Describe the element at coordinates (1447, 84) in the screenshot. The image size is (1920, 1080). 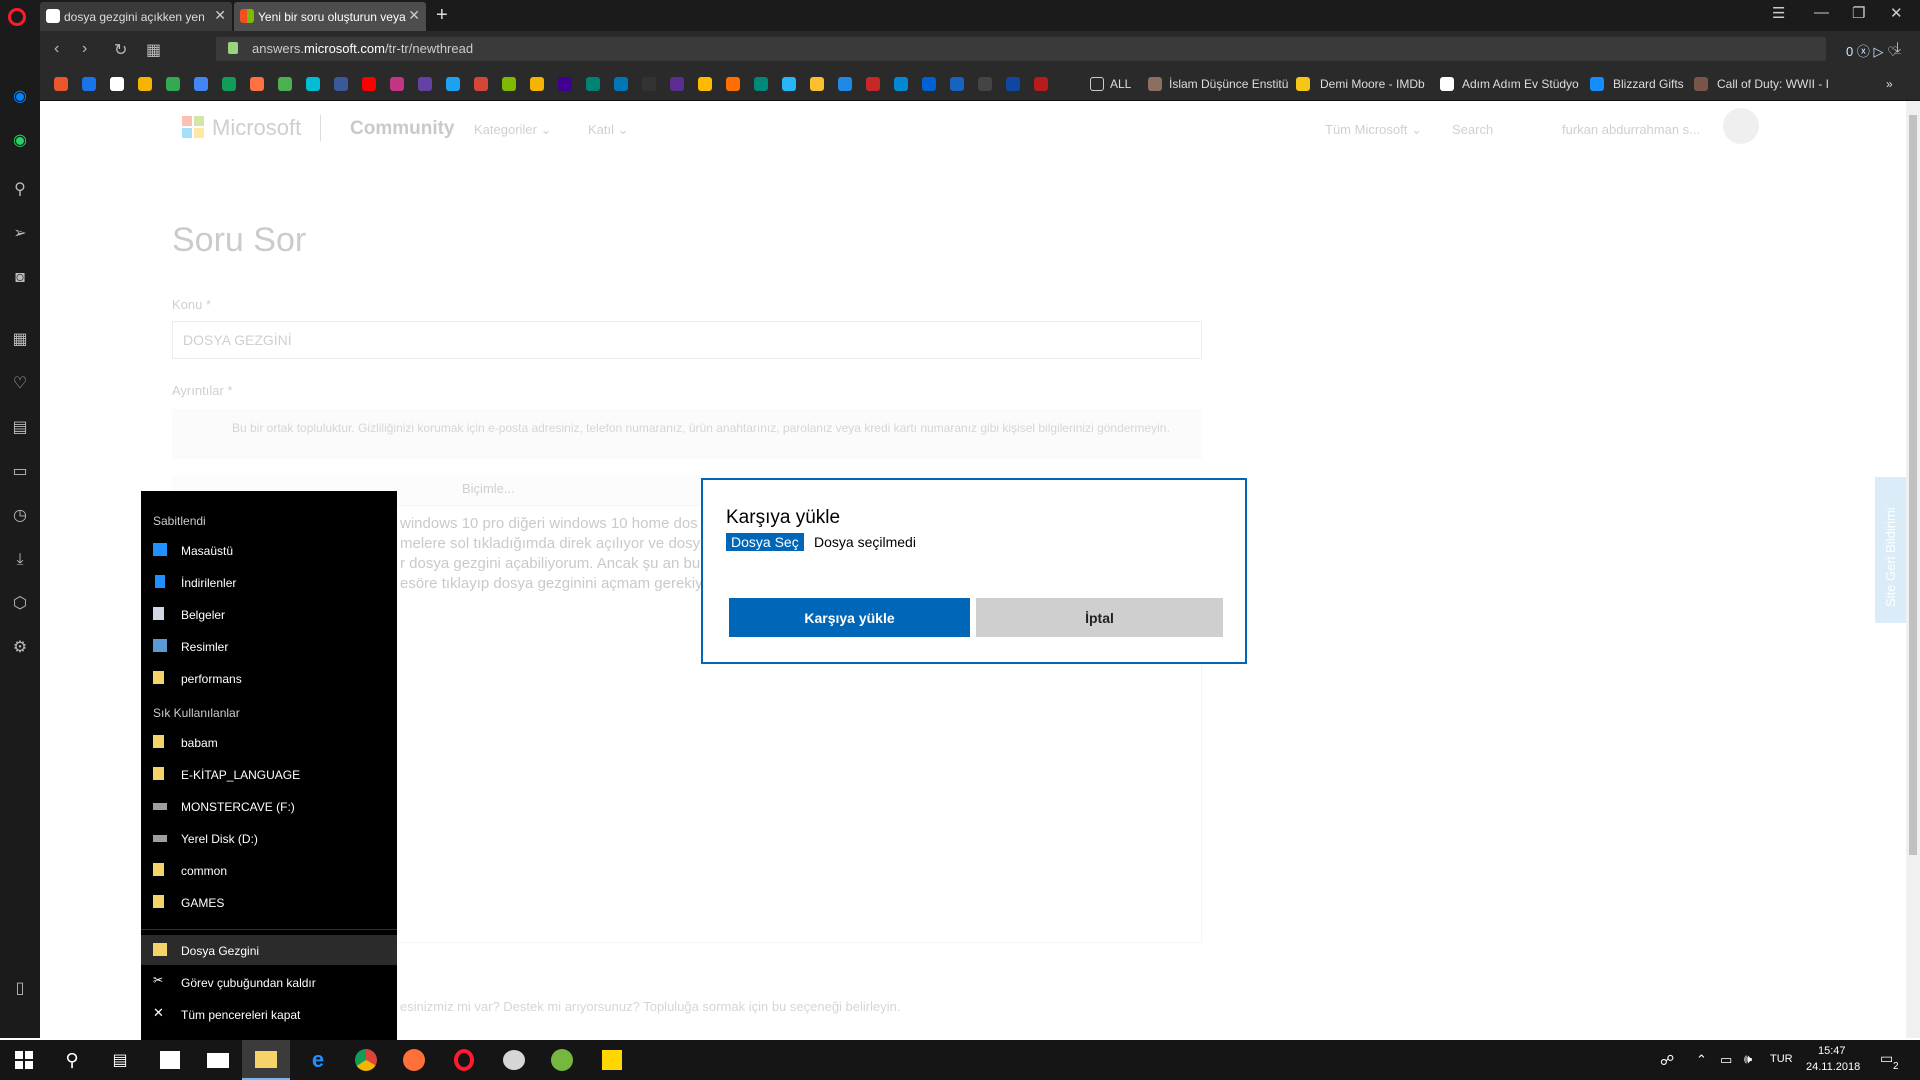
I see `medium-icon` at that location.